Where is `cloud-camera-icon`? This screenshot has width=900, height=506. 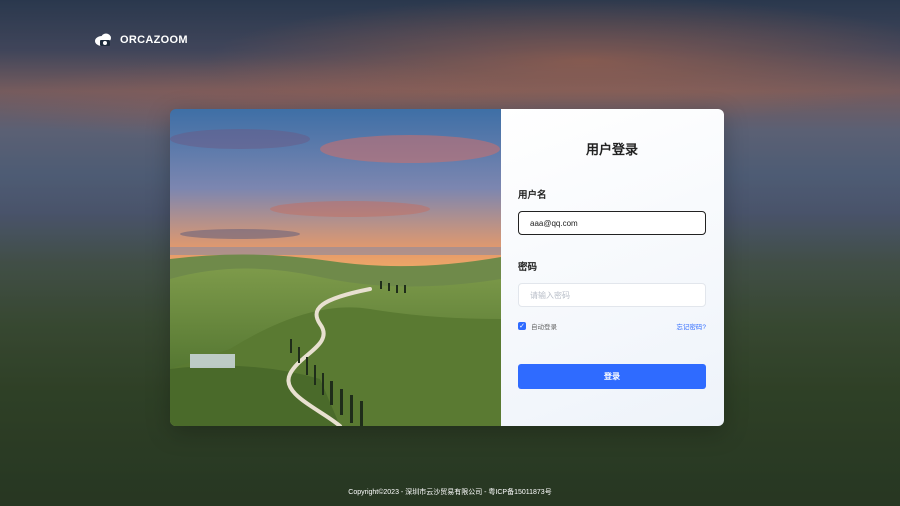
cloud-camera-icon is located at coordinates (103, 39).